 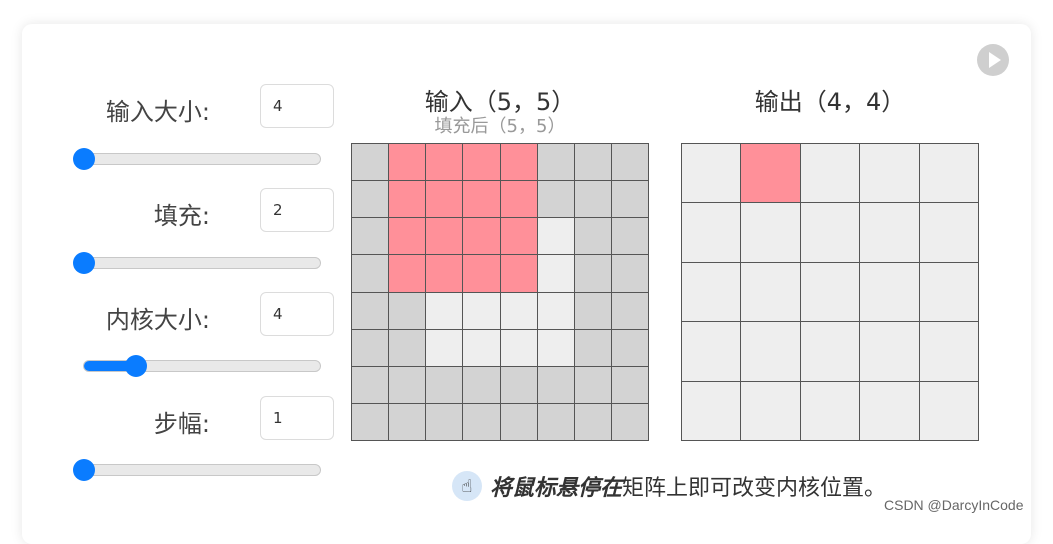 What do you see at coordinates (202, 366) in the screenshot?
I see `kernel-size-slider` at bounding box center [202, 366].